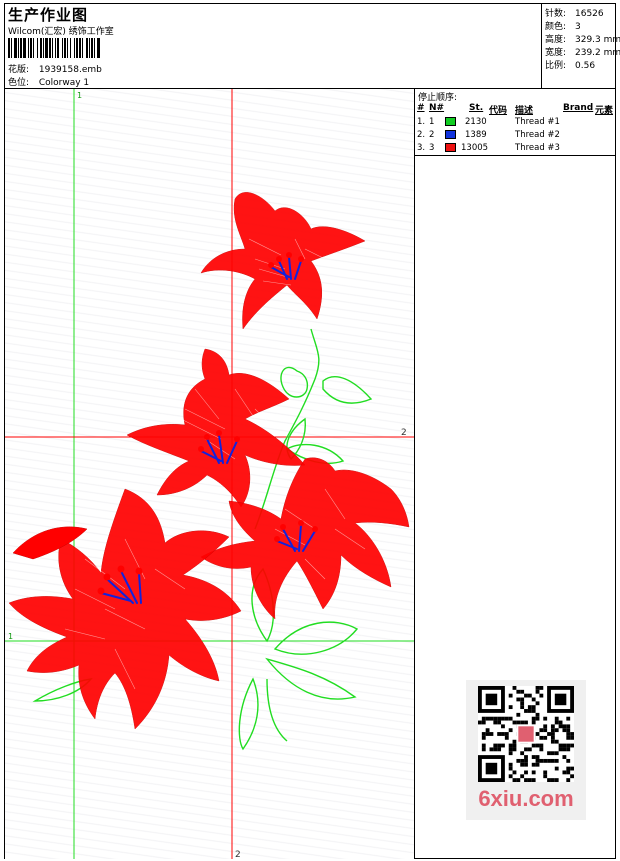  I want to click on stitches-value: 16526, so click(589, 14).